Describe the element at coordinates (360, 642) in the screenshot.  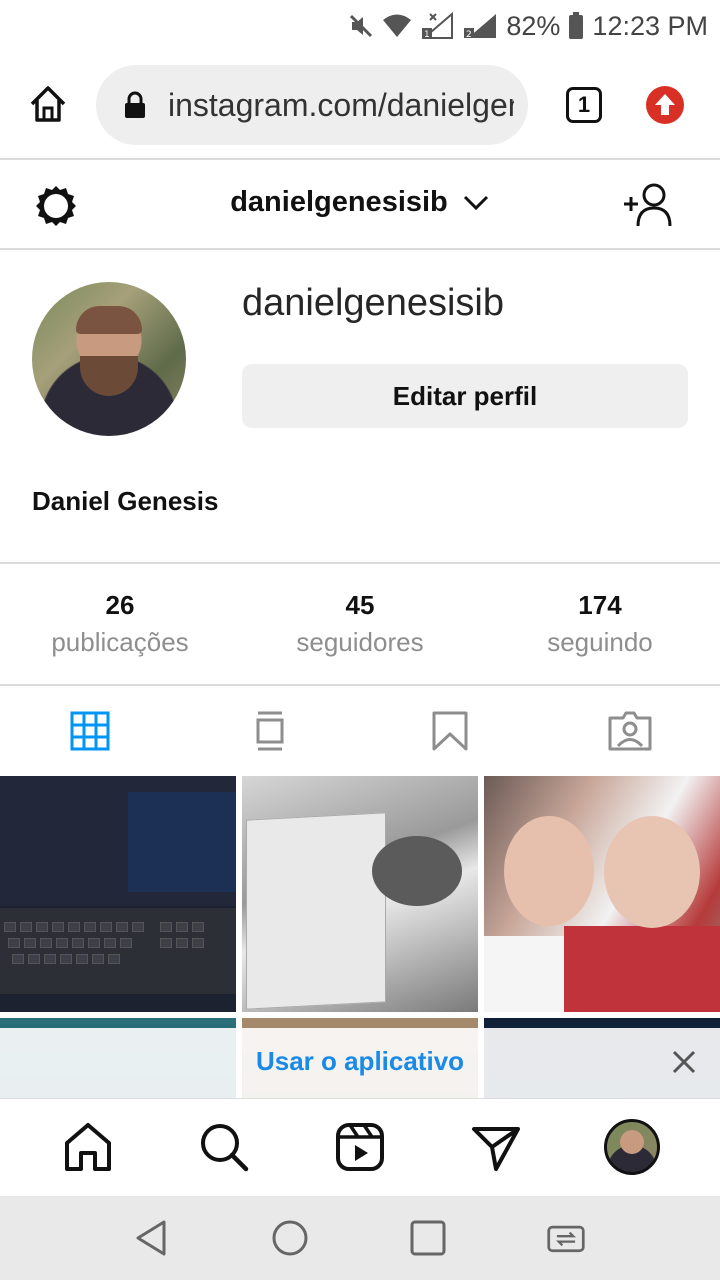
I see `stat-followers-label: seguidores` at that location.